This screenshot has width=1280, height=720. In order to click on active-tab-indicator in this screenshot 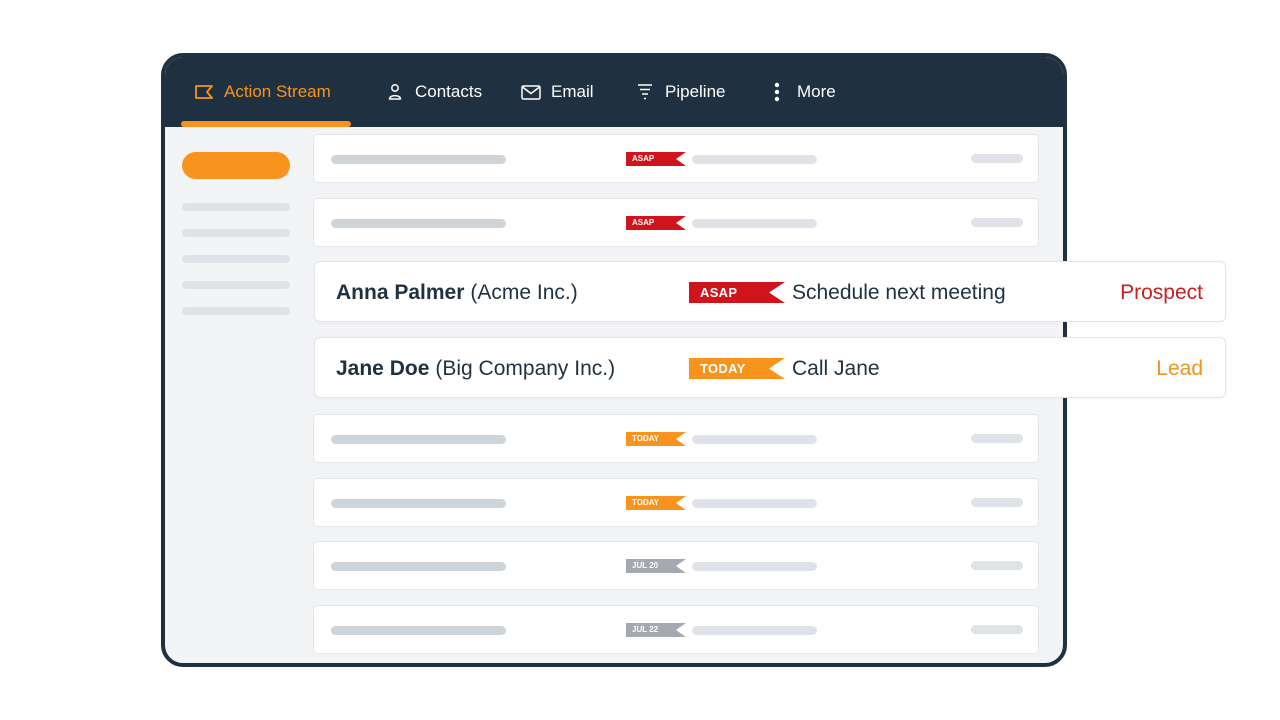, I will do `click(266, 124)`.